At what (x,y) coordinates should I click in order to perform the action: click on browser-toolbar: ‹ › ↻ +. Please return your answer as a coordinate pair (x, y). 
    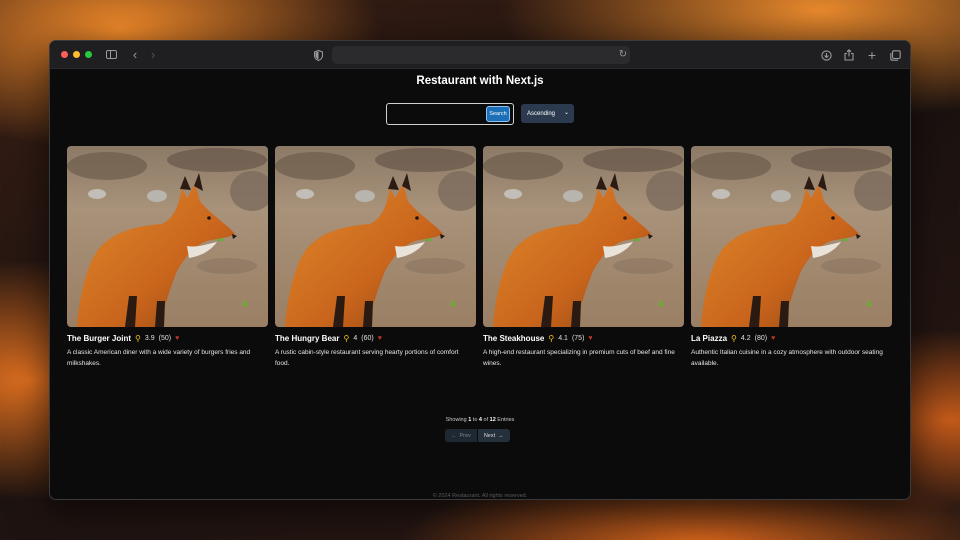
    Looking at the image, I should click on (480, 55).